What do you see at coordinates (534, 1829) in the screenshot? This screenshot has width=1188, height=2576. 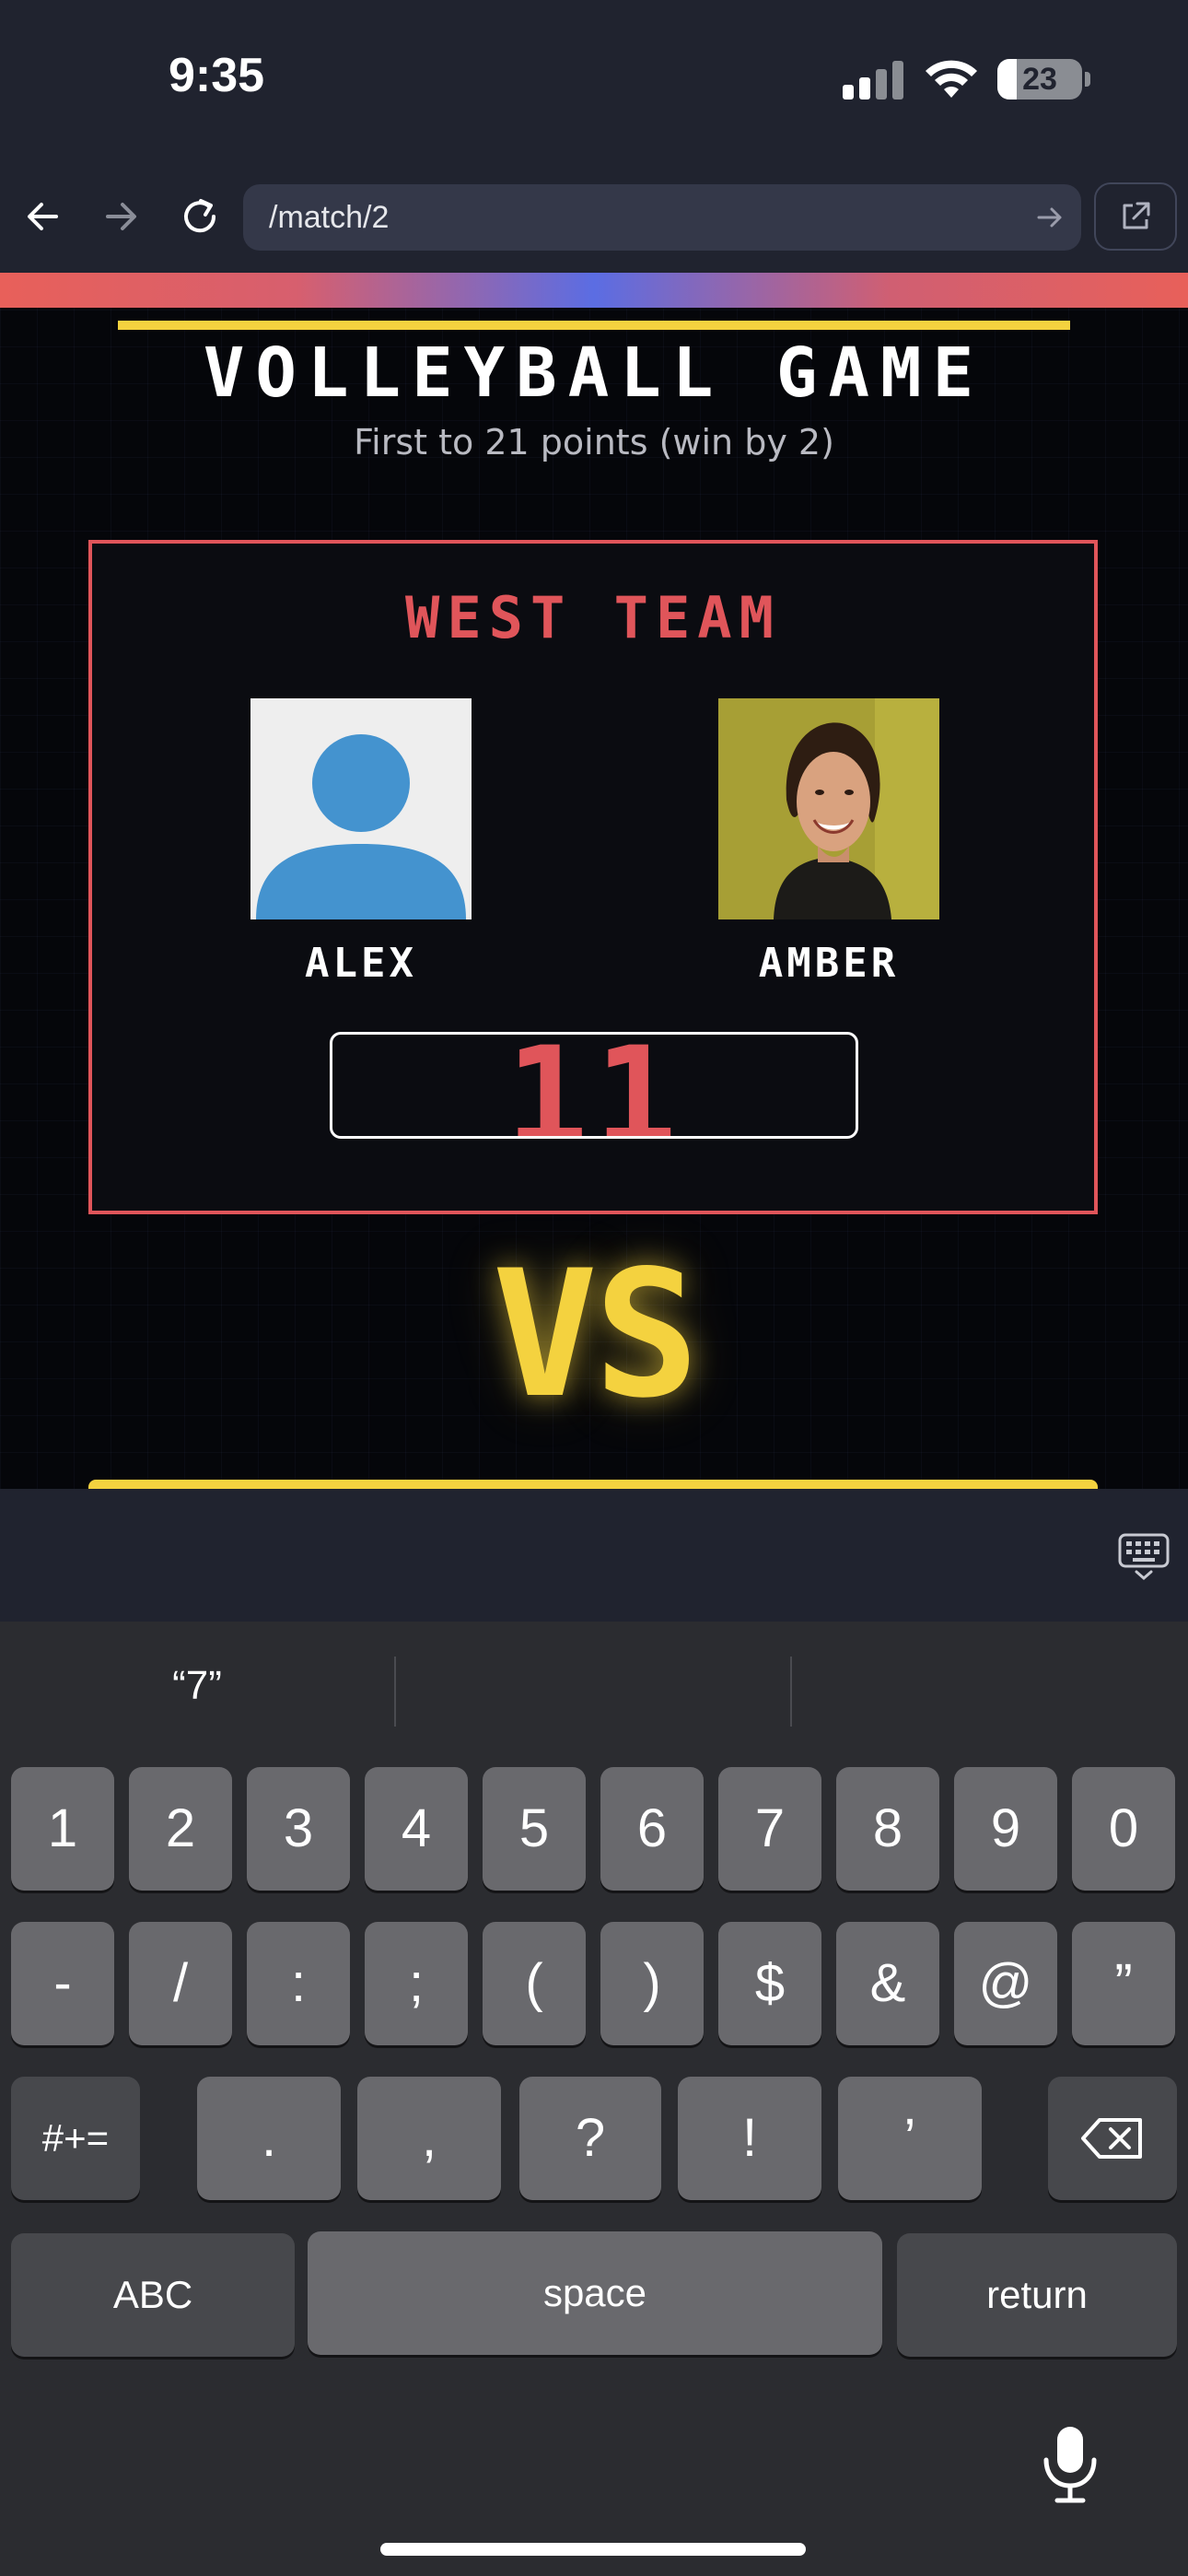 I see `key-5: 5` at bounding box center [534, 1829].